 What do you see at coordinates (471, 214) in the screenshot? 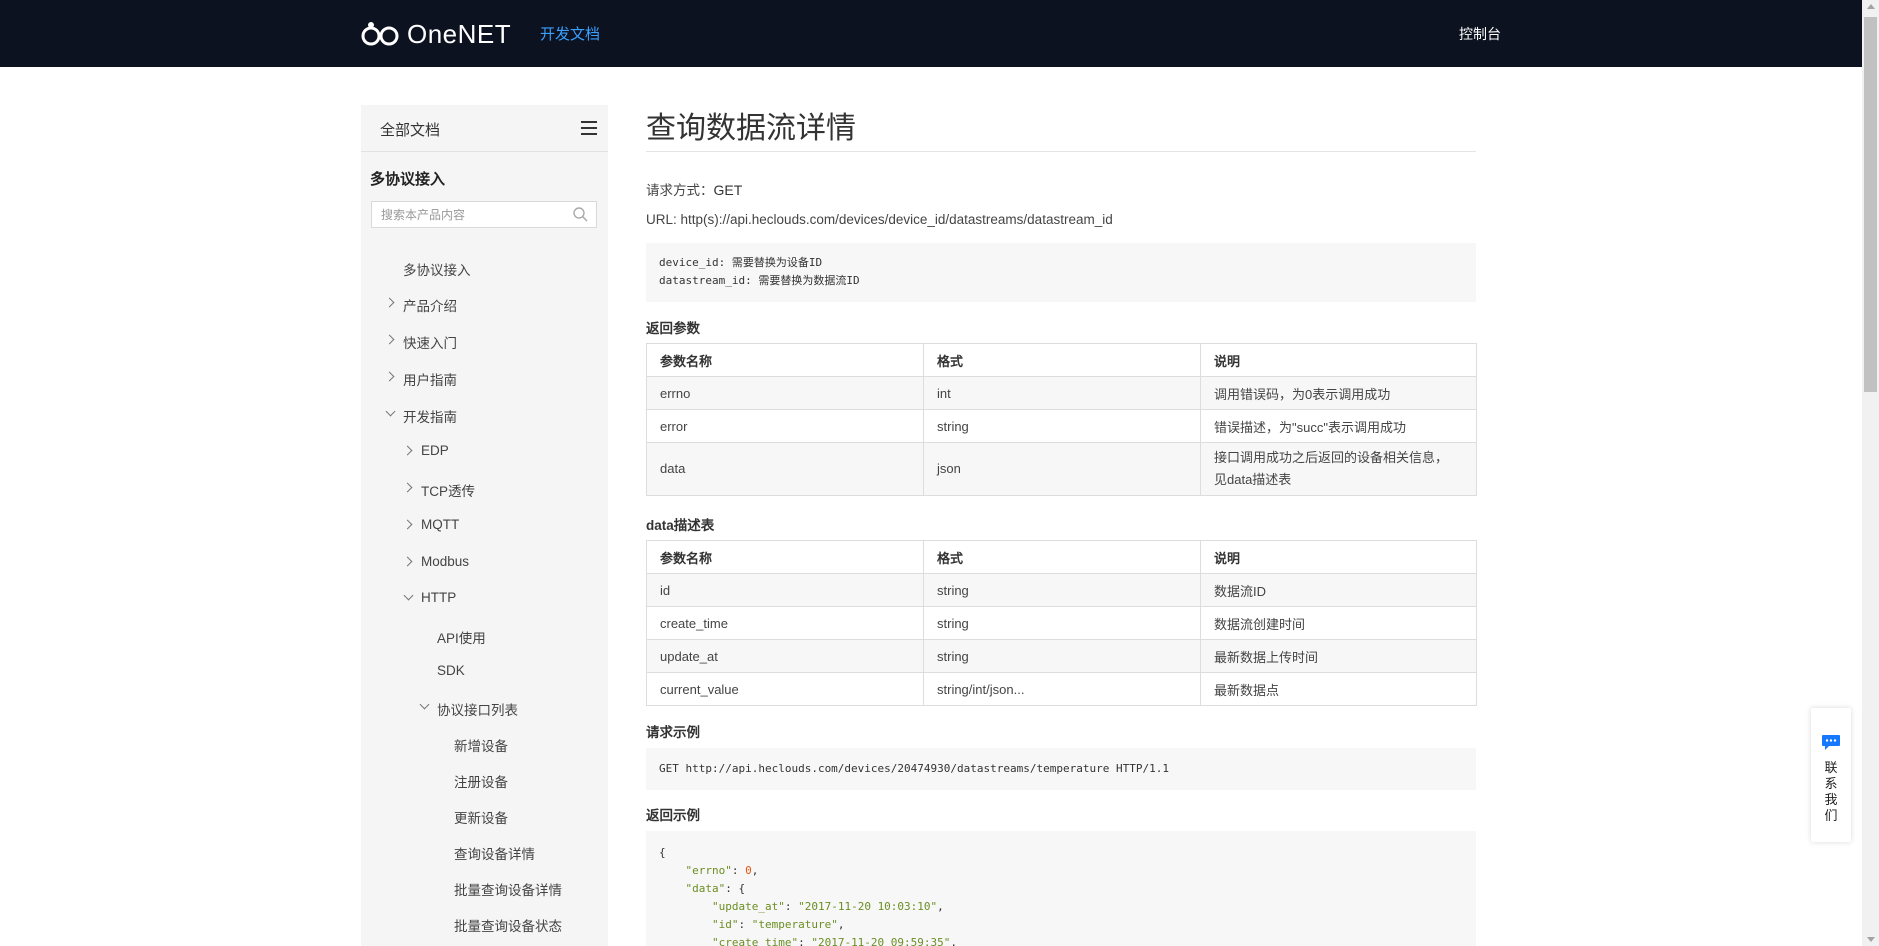
I see `sidebar-search-input` at bounding box center [471, 214].